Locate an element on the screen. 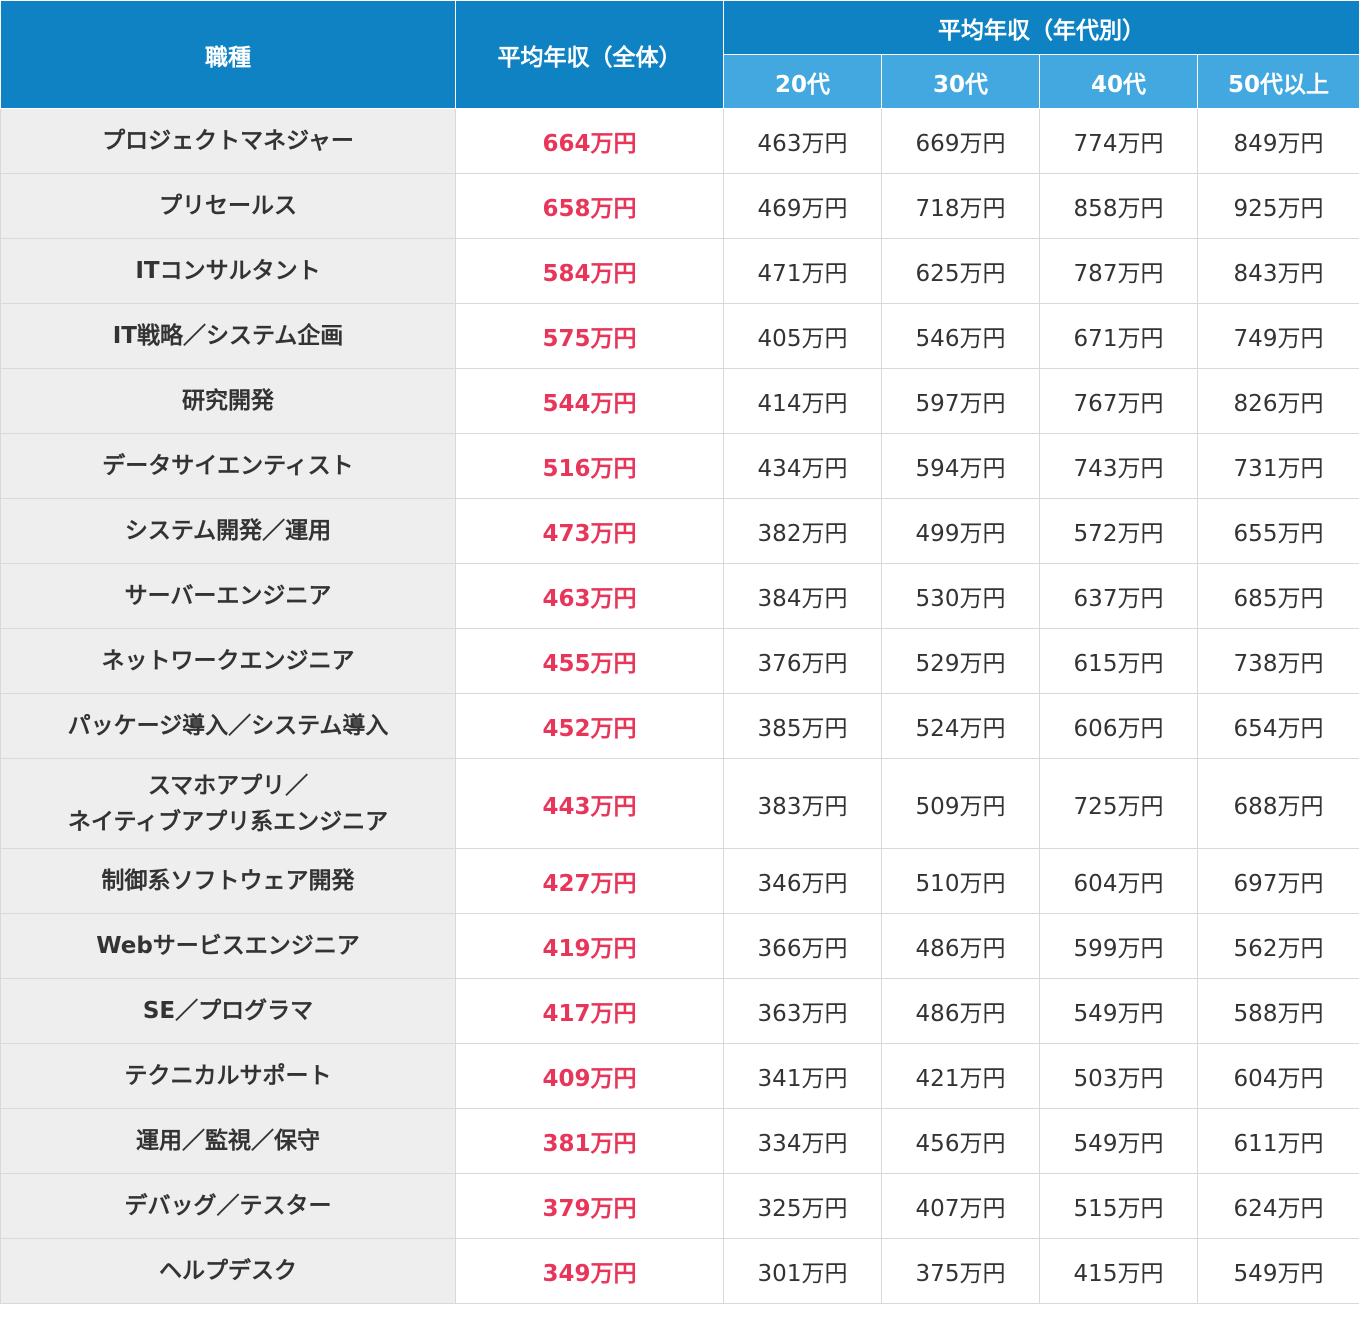 The height and width of the screenshot is (1320, 1359). salary-age-50-cell: 731万円 is located at coordinates (1278, 466).